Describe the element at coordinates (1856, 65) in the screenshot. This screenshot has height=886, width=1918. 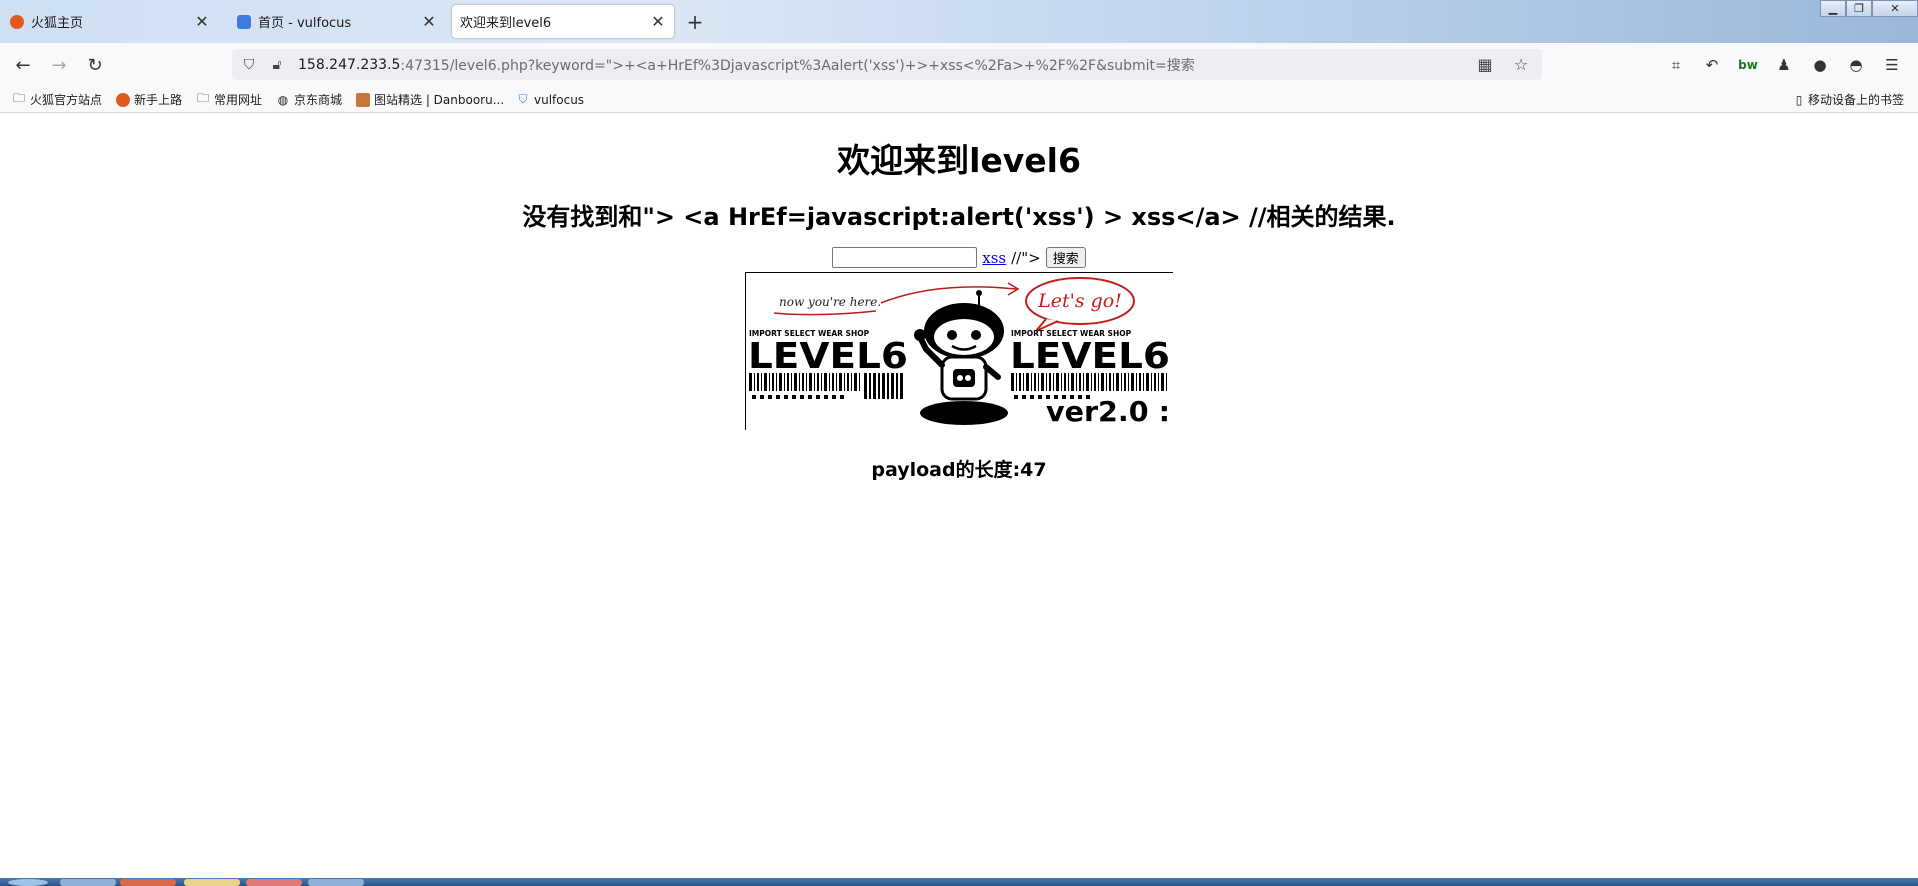
I see `hat-extension-icon: ◓` at that location.